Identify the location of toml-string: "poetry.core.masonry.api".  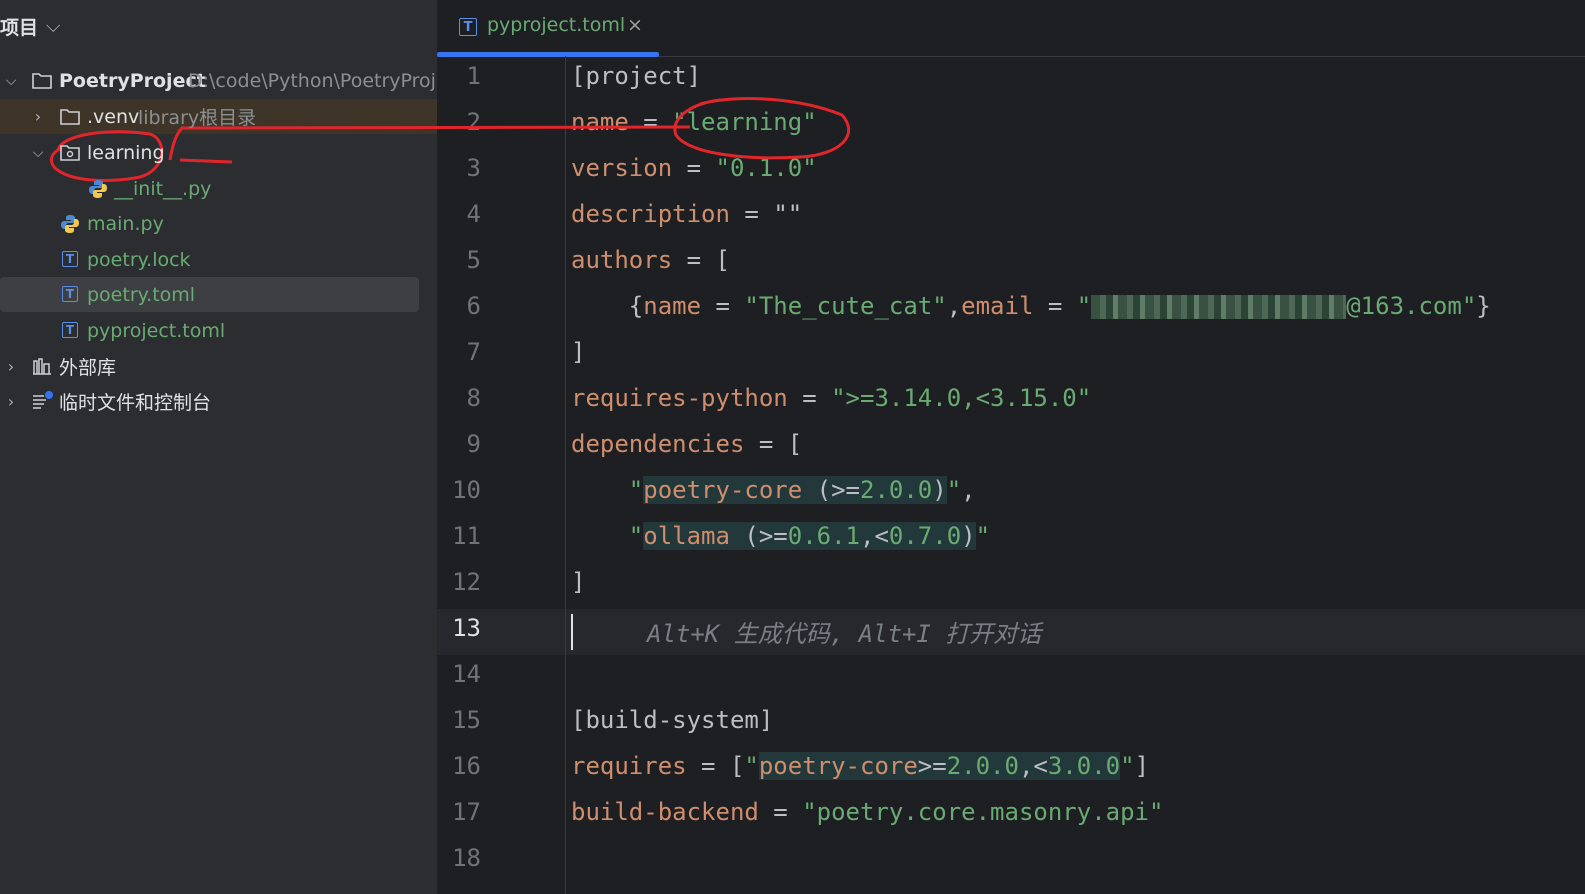
(983, 812).